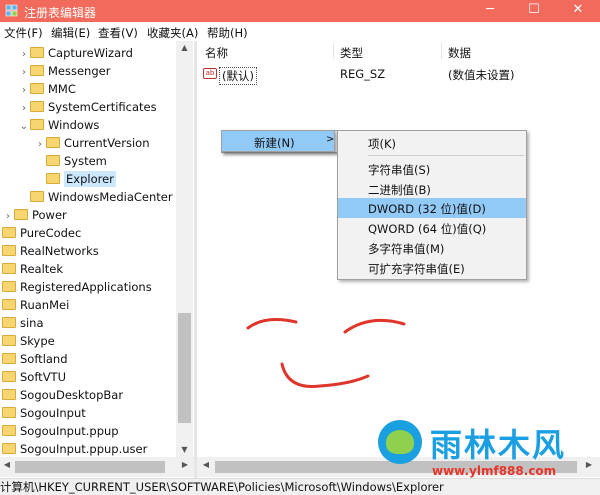  Describe the element at coordinates (216, 53) in the screenshot. I see `column-header-name: 名称` at that location.